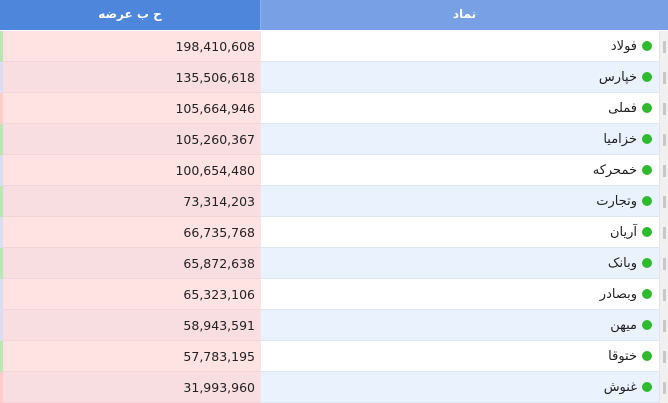  I want to click on volume-cell: 135,506,618, so click(130, 77).